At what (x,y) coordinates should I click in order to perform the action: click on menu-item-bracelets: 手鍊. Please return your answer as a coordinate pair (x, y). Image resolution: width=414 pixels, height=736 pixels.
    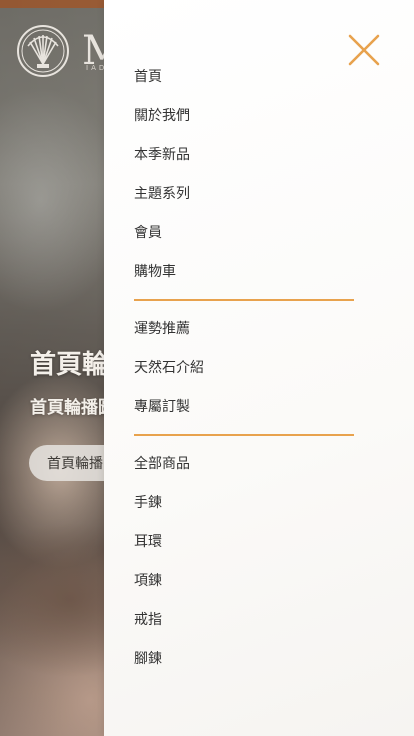
    Looking at the image, I should click on (244, 503).